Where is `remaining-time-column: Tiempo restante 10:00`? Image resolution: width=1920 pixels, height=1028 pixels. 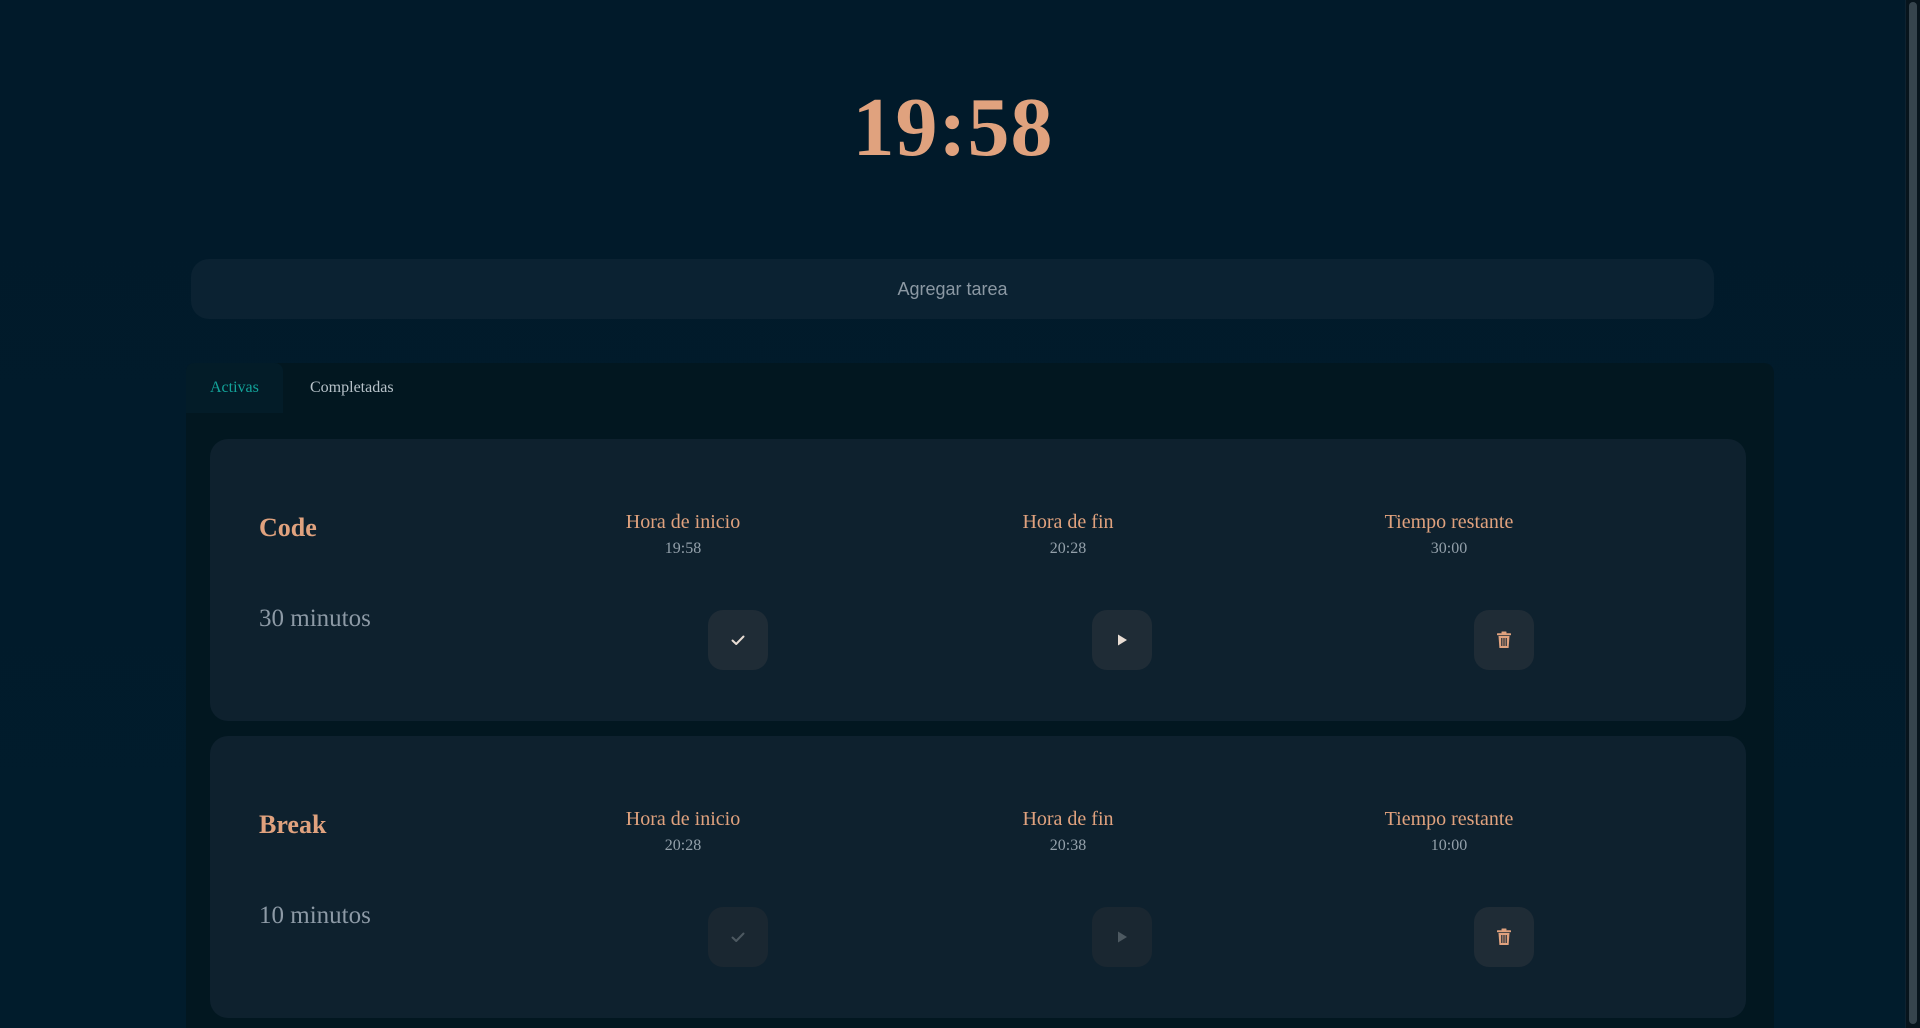 remaining-time-column: Tiempo restante 10:00 is located at coordinates (1449, 831).